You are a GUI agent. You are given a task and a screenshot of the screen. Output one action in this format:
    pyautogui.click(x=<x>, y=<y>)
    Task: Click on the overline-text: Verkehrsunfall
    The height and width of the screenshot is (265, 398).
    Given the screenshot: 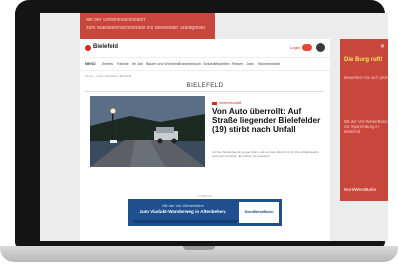 What is the action you would take?
    pyautogui.click(x=230, y=103)
    